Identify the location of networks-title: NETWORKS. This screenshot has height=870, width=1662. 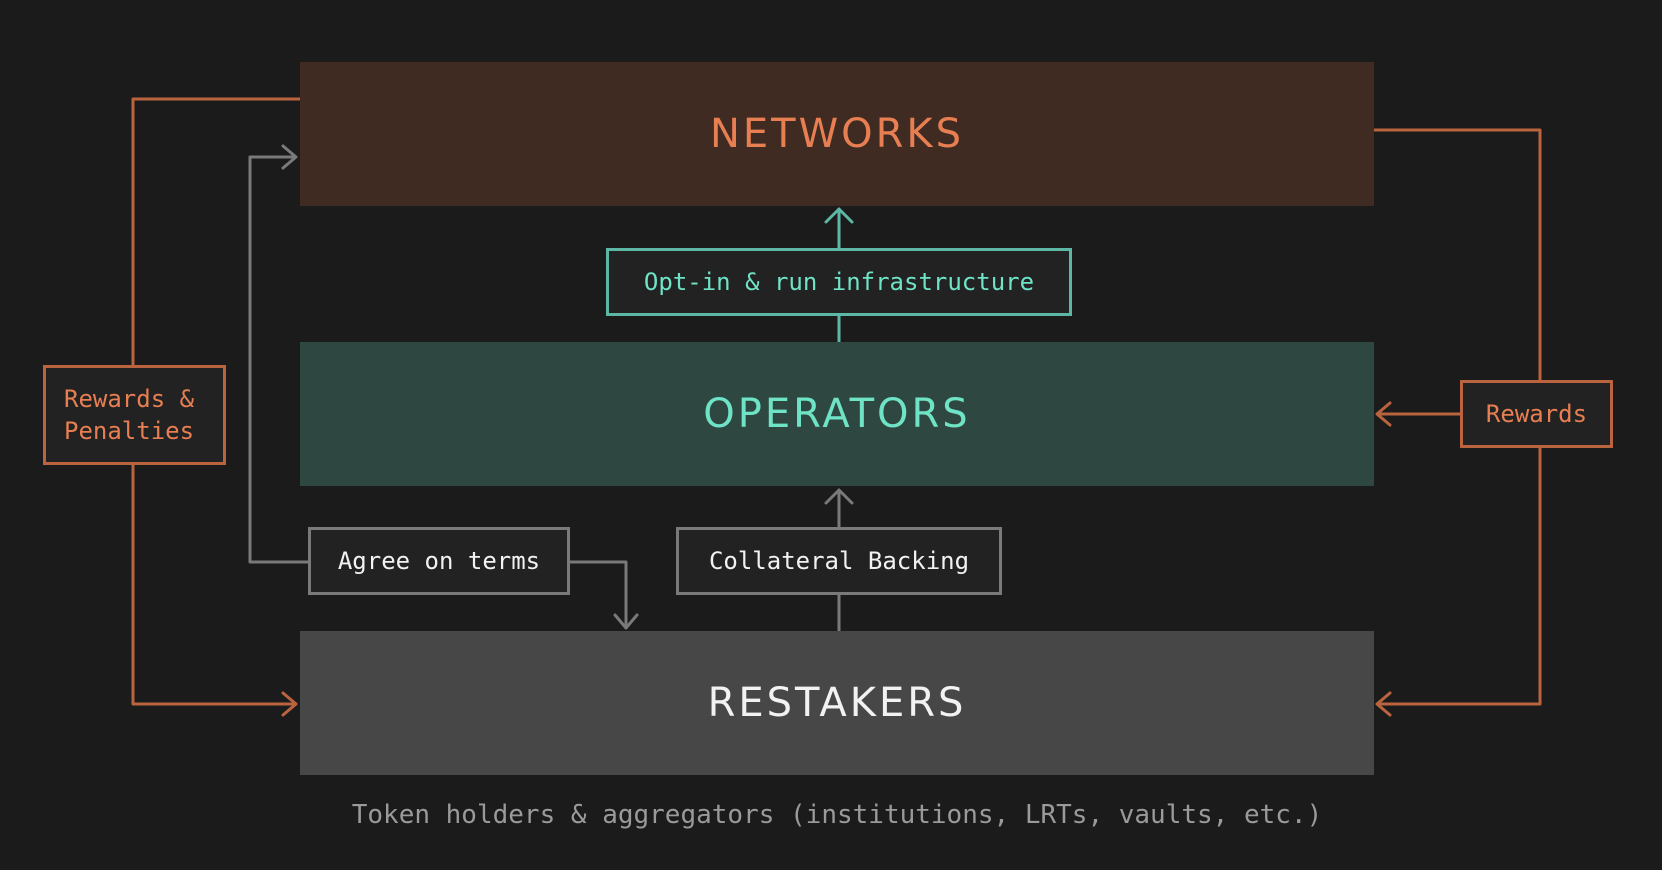
(837, 134).